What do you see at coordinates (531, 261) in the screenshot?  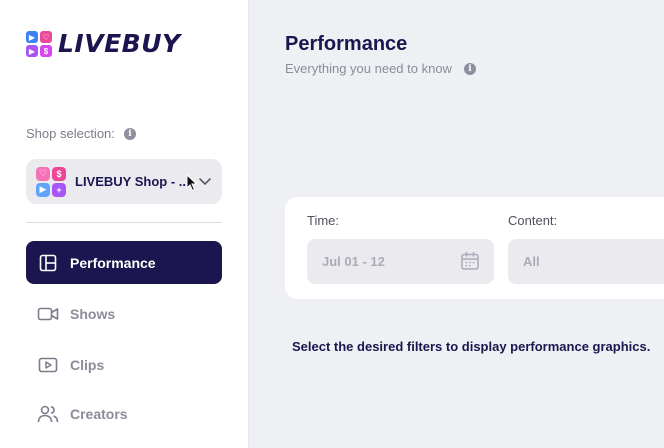 I see `content-select-value: All` at bounding box center [531, 261].